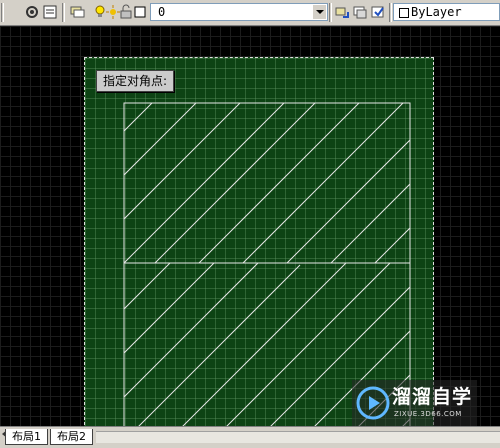 The width and height of the screenshot is (500, 448). What do you see at coordinates (140, 12) in the screenshot?
I see `color-box-icon` at bounding box center [140, 12].